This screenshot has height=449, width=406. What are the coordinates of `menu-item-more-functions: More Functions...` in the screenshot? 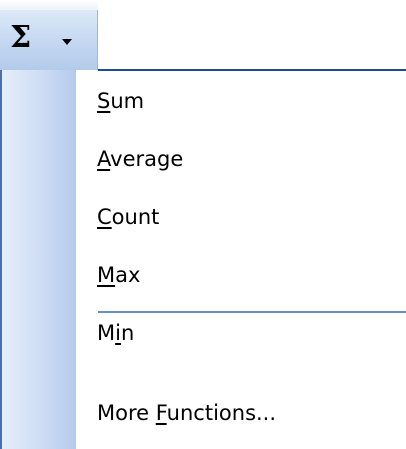 It's located at (241, 415).